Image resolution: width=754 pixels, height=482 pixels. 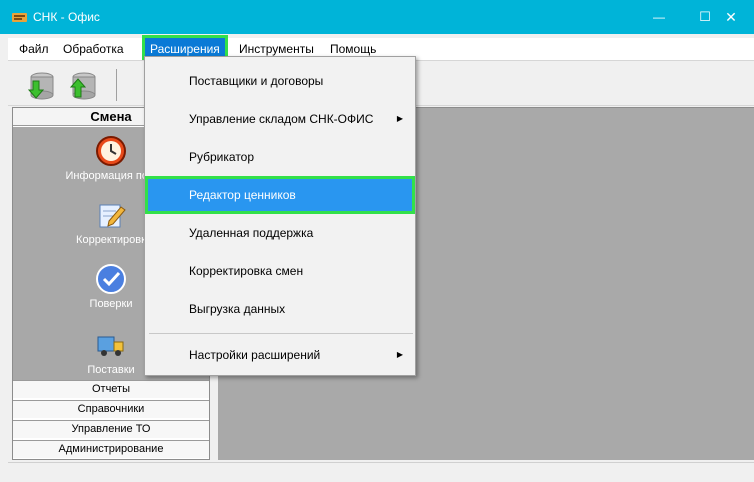 What do you see at coordinates (111, 151) in the screenshot?
I see `clock-icon` at bounding box center [111, 151].